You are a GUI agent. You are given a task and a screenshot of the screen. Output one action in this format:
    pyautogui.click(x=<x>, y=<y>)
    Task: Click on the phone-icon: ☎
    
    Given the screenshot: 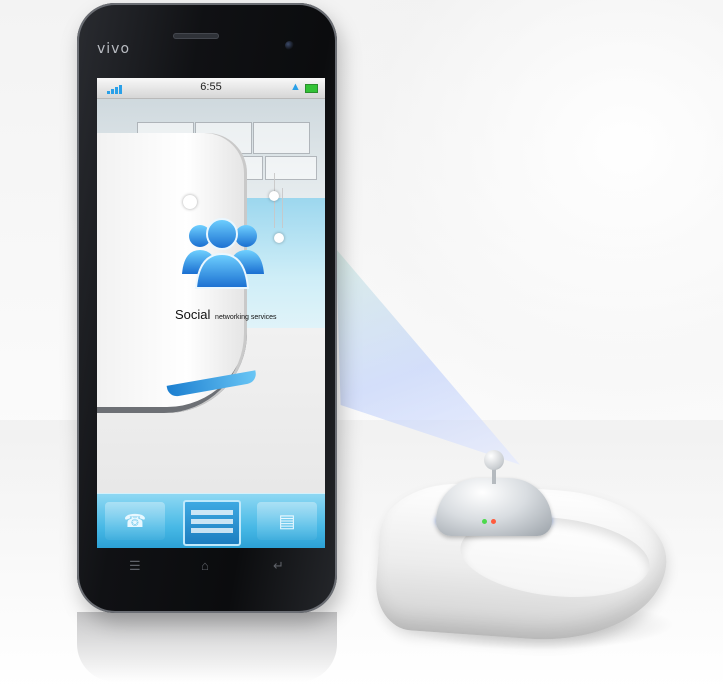 What is the action you would take?
    pyautogui.click(x=135, y=521)
    